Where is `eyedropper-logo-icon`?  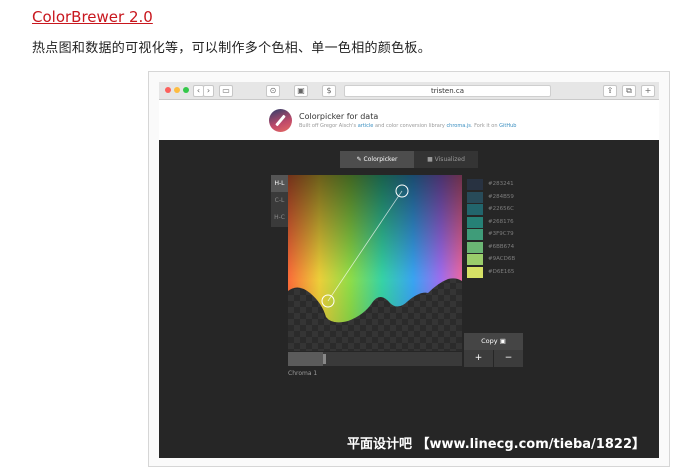
eyedropper-logo-icon is located at coordinates (280, 120).